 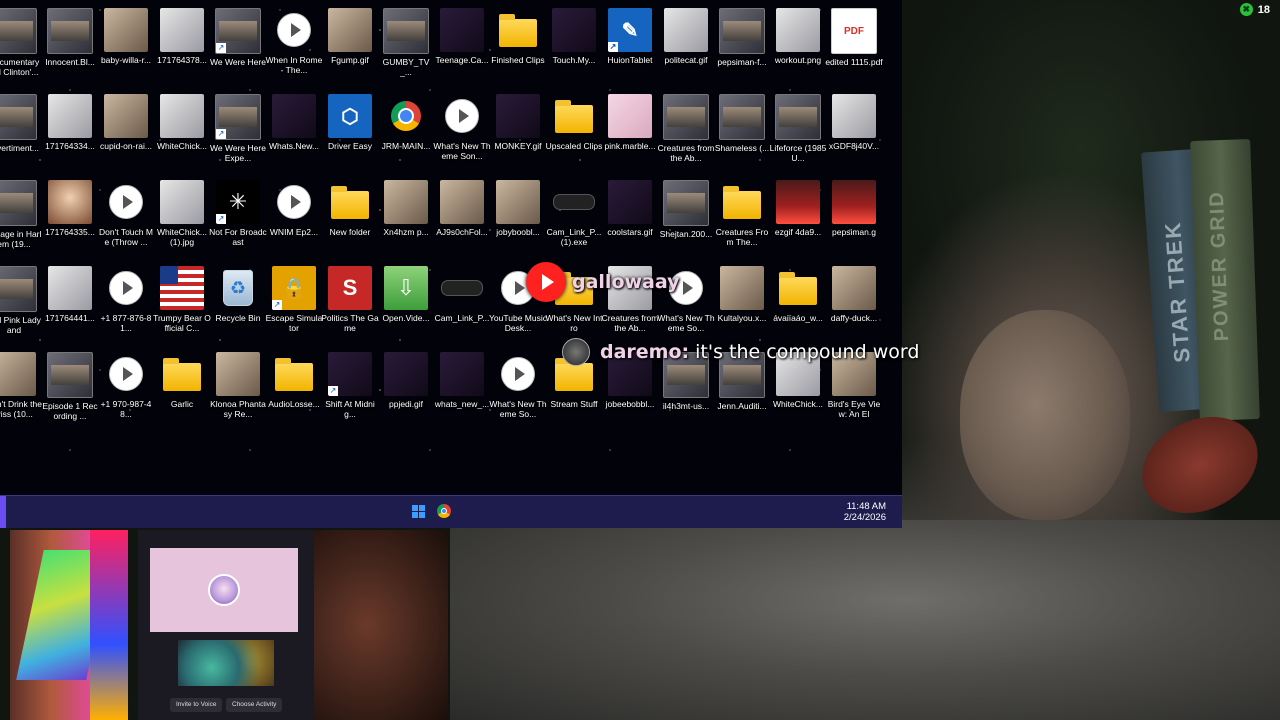 What do you see at coordinates (350, 305) in the screenshot?
I see `desktop-icon: S Politics The Game` at bounding box center [350, 305].